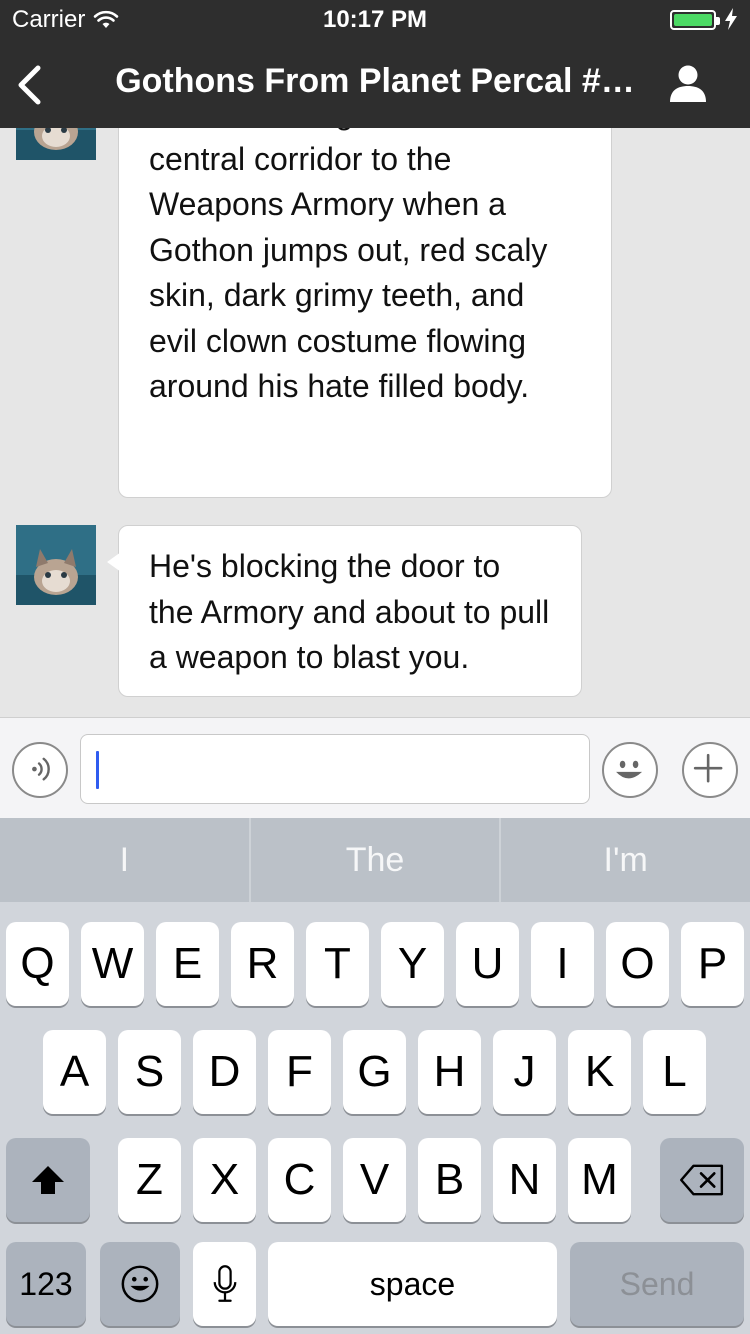 This screenshot has height=1334, width=750. What do you see at coordinates (74, 1072) in the screenshot?
I see `key-a: A` at bounding box center [74, 1072].